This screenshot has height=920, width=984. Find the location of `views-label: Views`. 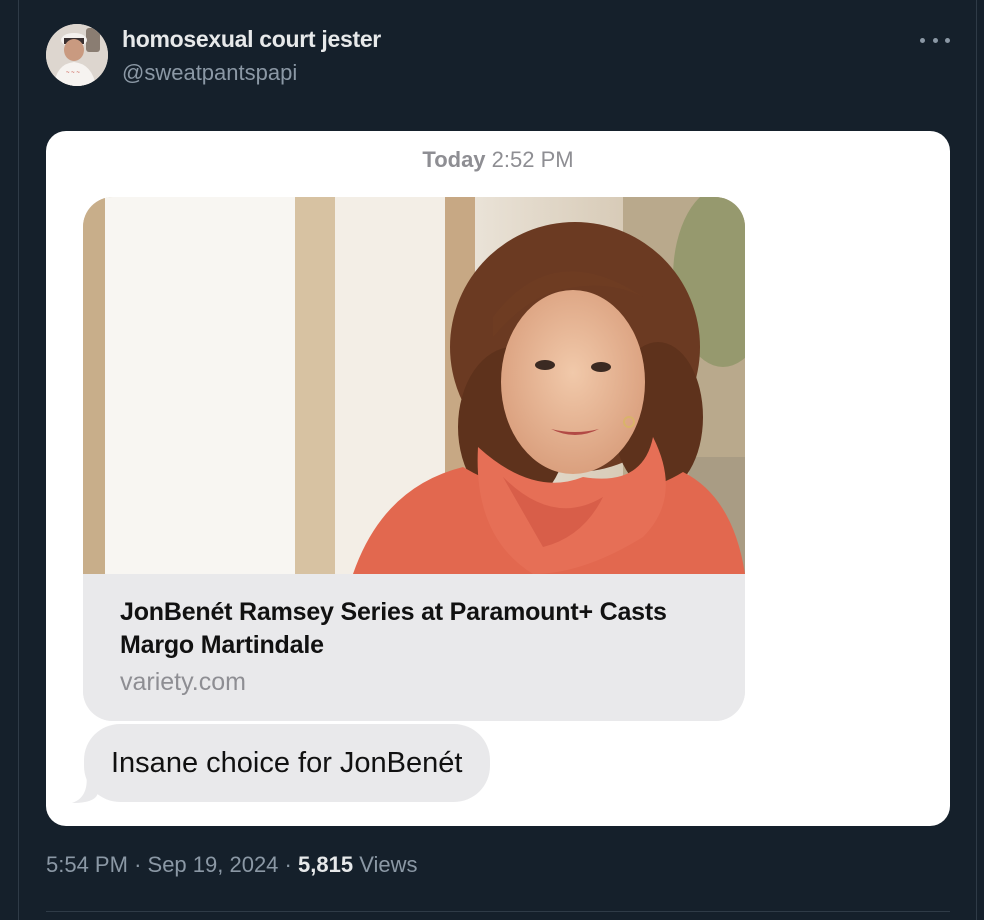

views-label: Views is located at coordinates (388, 864).